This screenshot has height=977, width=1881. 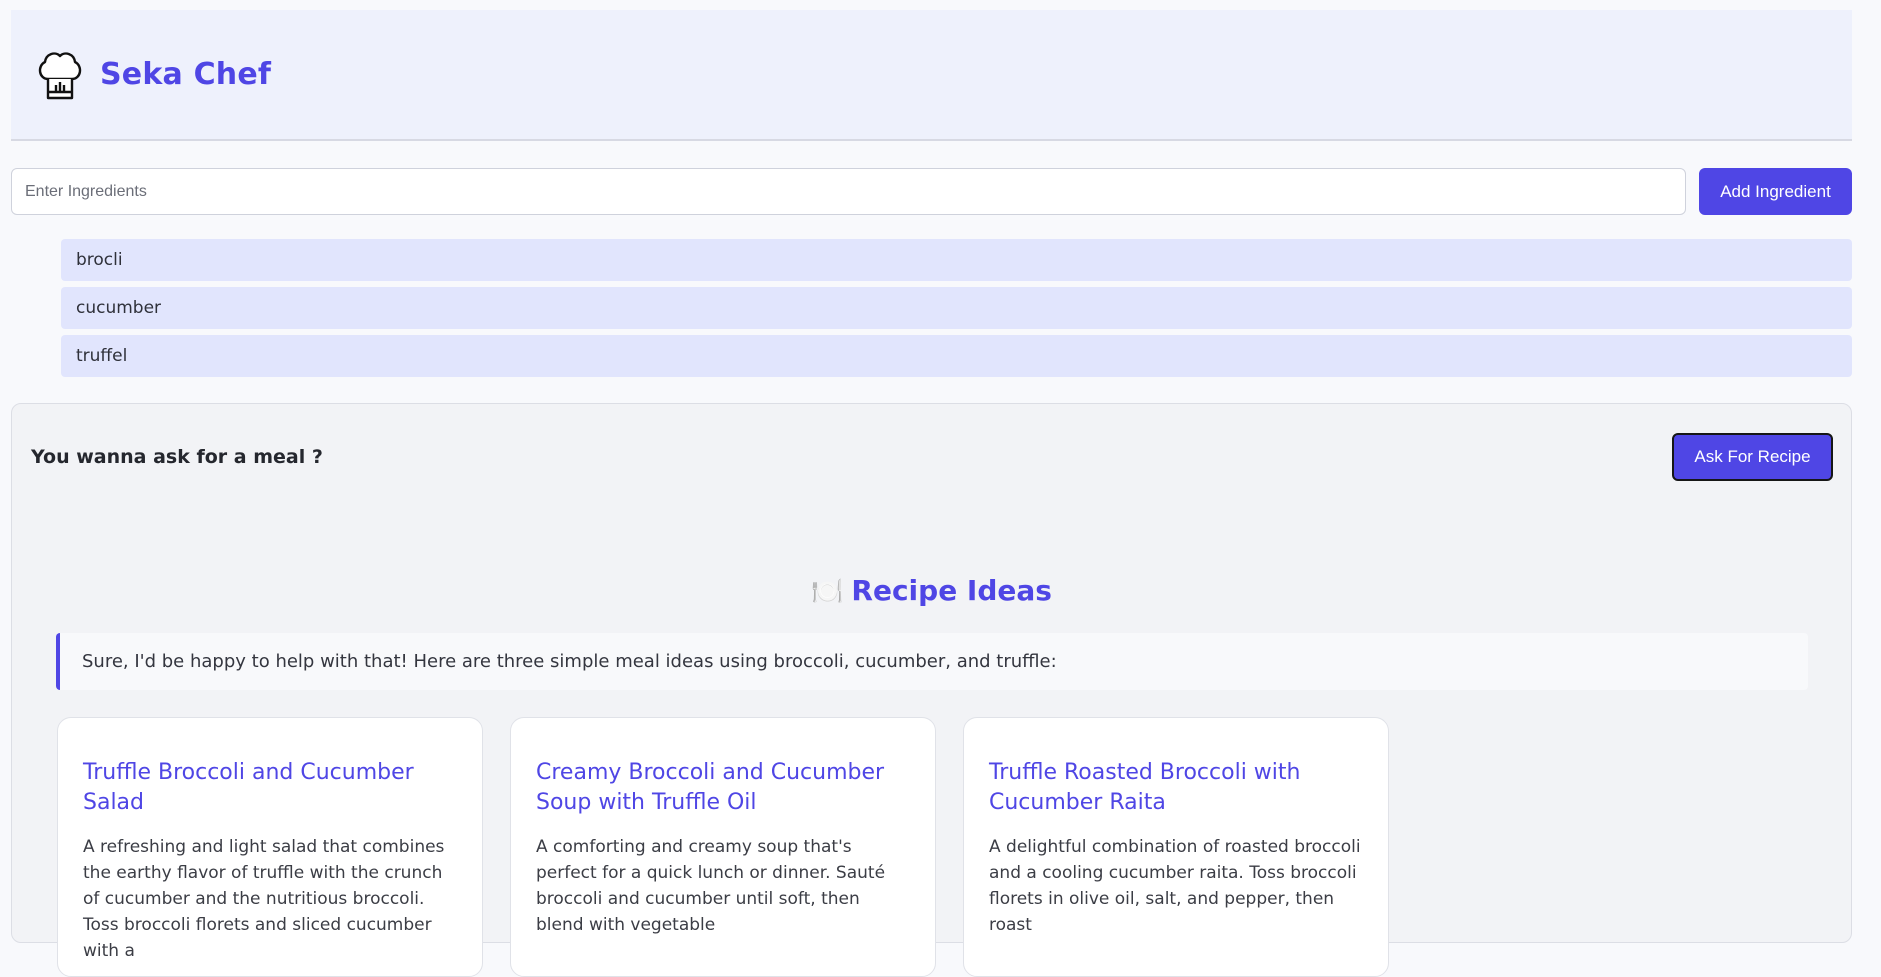 What do you see at coordinates (827, 592) in the screenshot?
I see `plate-icon: 🍽️` at bounding box center [827, 592].